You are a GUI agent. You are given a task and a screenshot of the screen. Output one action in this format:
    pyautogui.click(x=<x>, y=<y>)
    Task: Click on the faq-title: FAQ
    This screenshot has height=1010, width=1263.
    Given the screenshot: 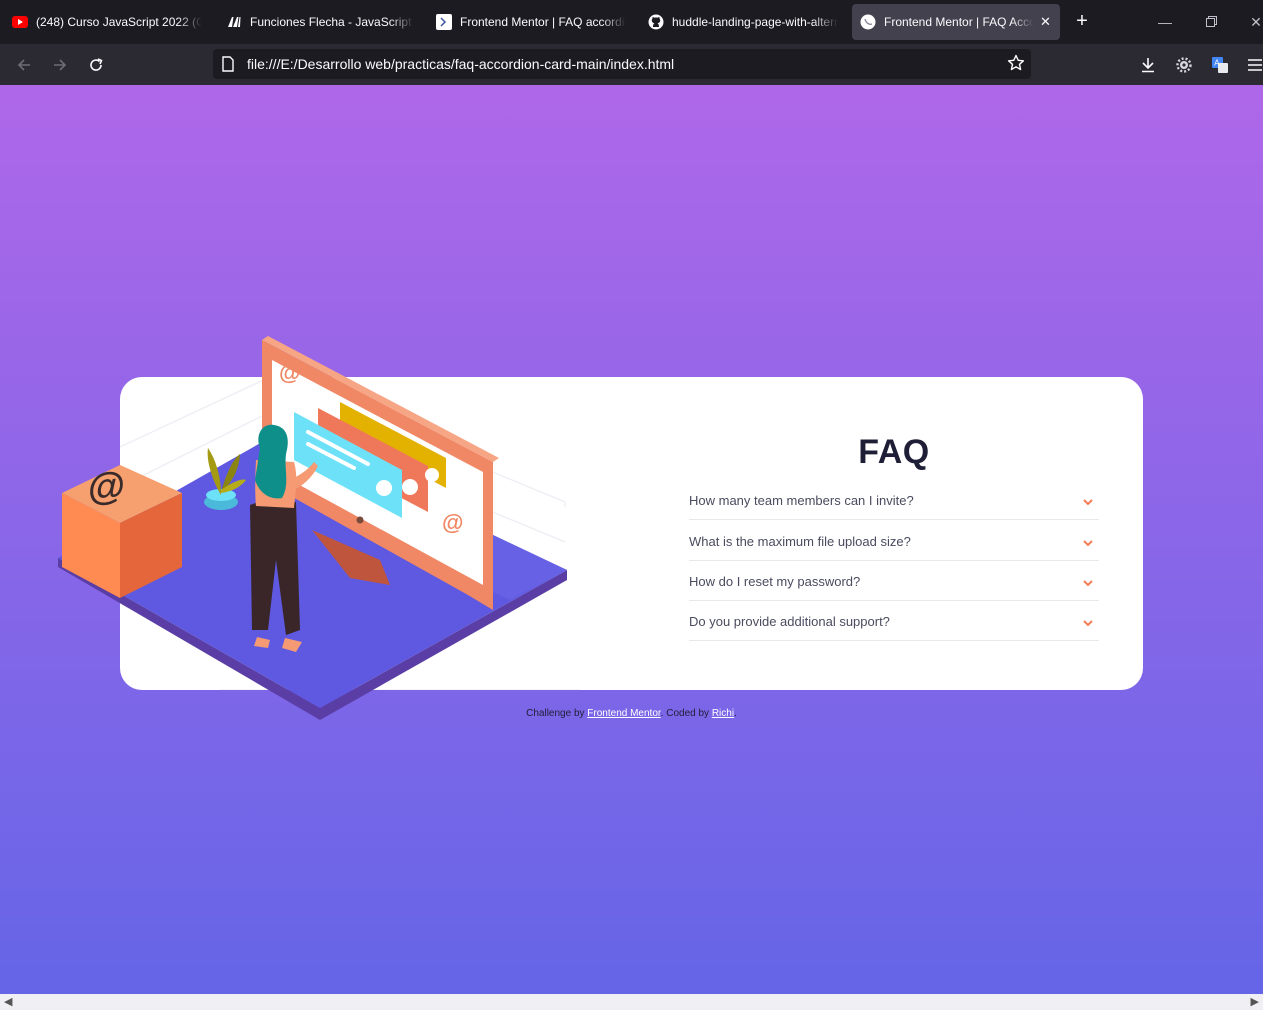 What is the action you would take?
    pyautogui.click(x=894, y=452)
    